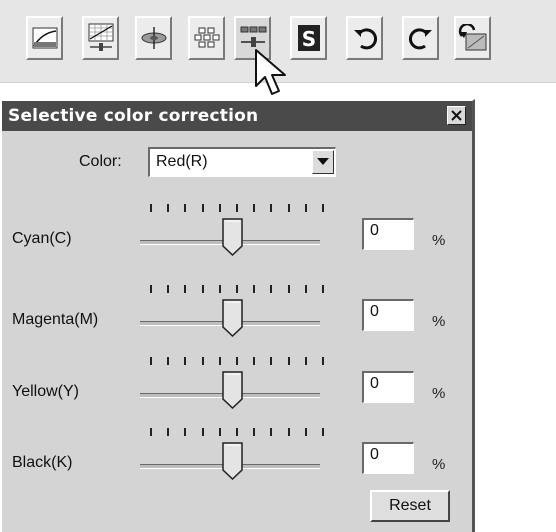 This screenshot has height=532, width=556. What do you see at coordinates (410, 506) in the screenshot?
I see `reset-button: Reset` at bounding box center [410, 506].